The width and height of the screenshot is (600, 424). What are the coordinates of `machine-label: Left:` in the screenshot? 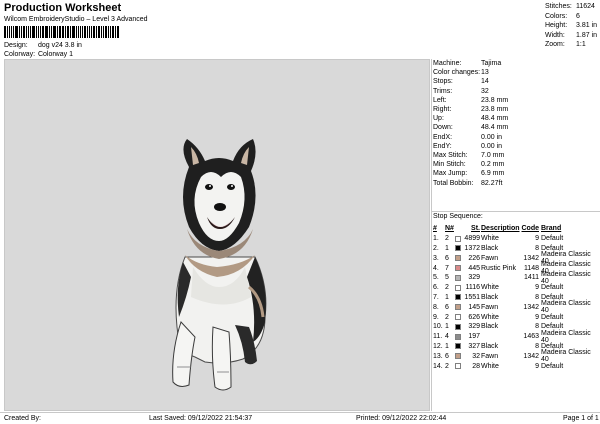 It's located at (440, 100).